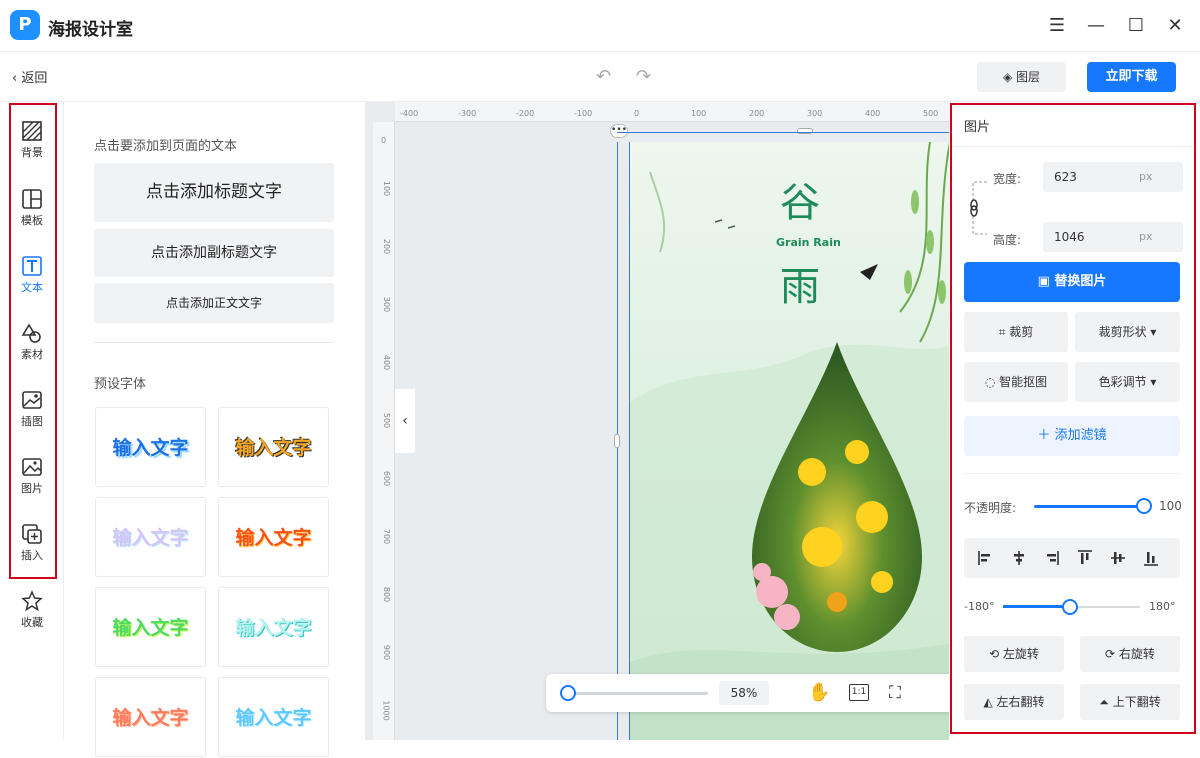  I want to click on preset-font-salmon: 输入文字, so click(150, 717).